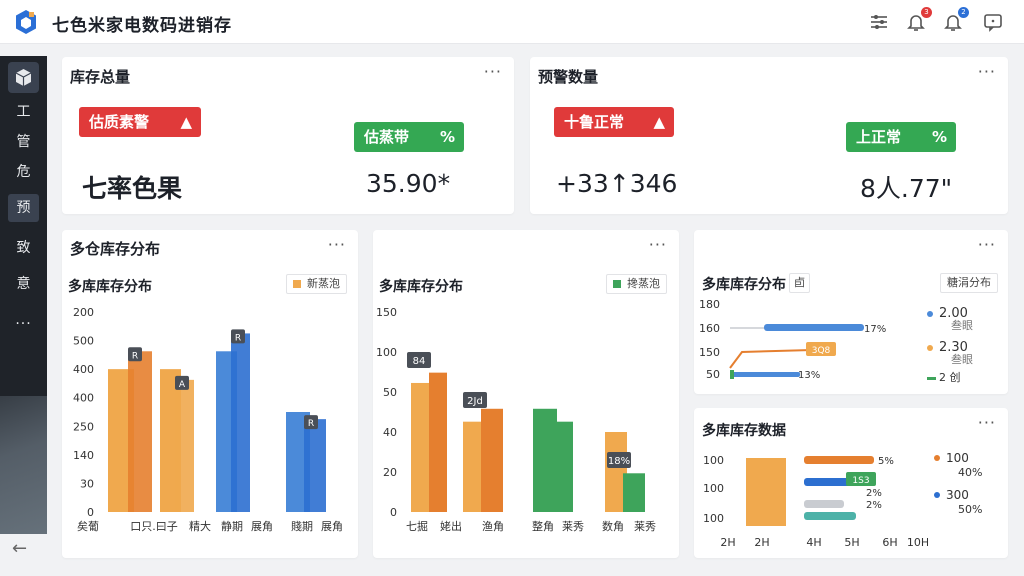 The height and width of the screenshot is (576, 1024). What do you see at coordinates (23, 284) in the screenshot?
I see `sidebar-item-6: 意` at bounding box center [23, 284].